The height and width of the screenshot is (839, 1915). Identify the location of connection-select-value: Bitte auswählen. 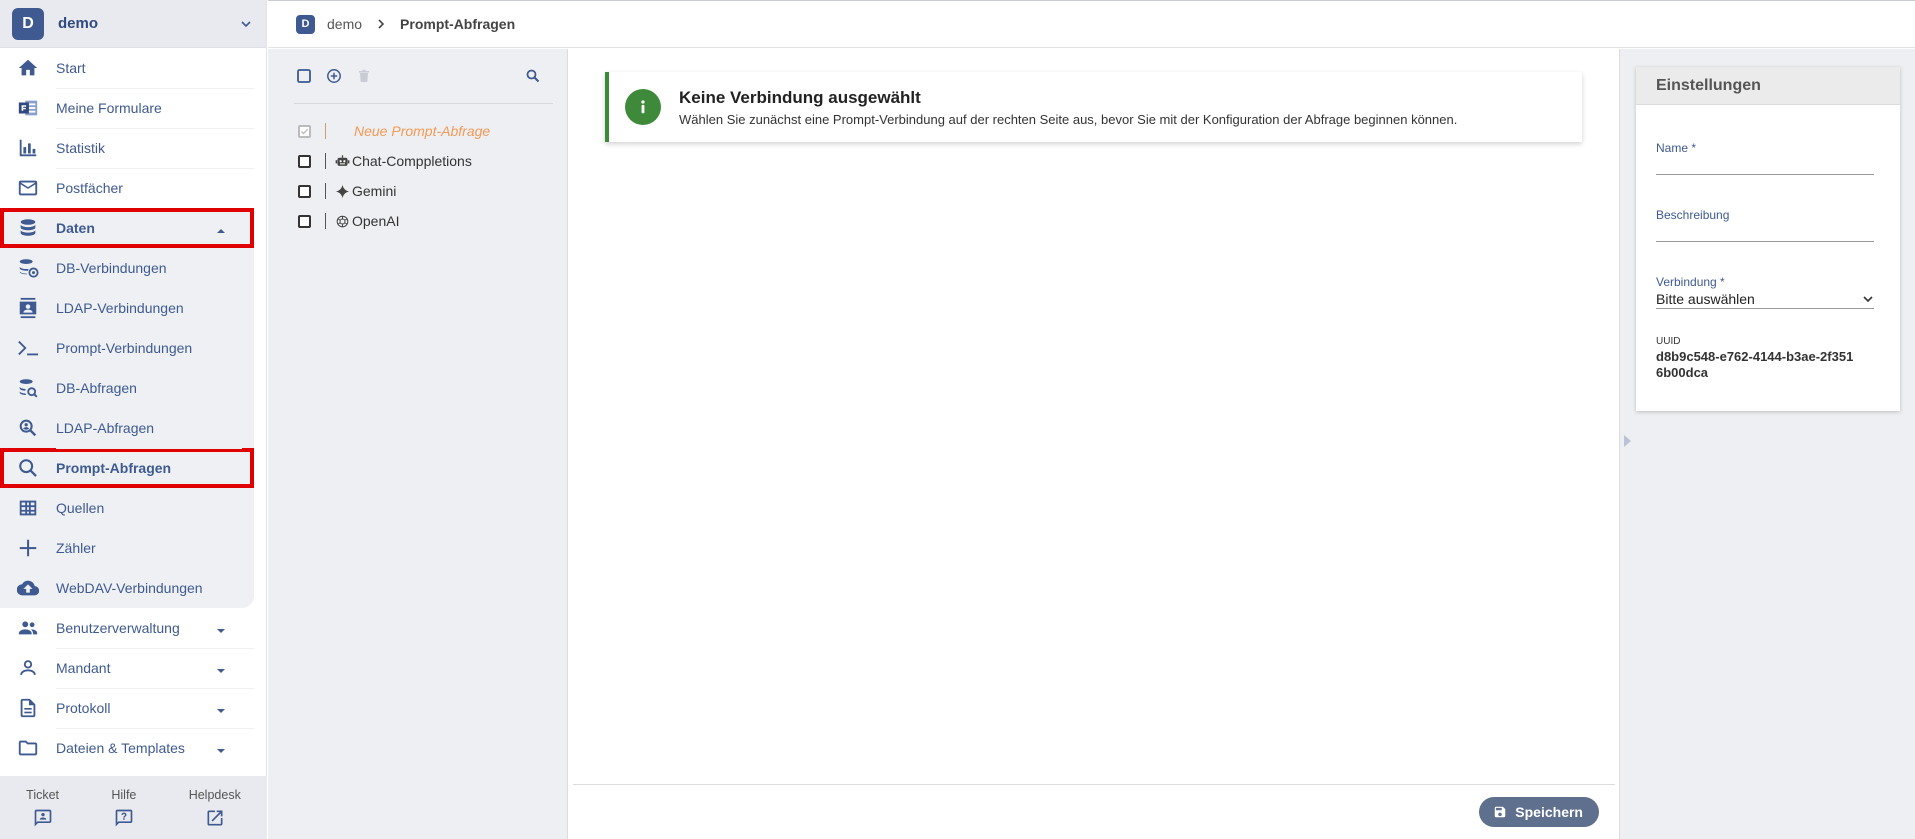
(1705, 298).